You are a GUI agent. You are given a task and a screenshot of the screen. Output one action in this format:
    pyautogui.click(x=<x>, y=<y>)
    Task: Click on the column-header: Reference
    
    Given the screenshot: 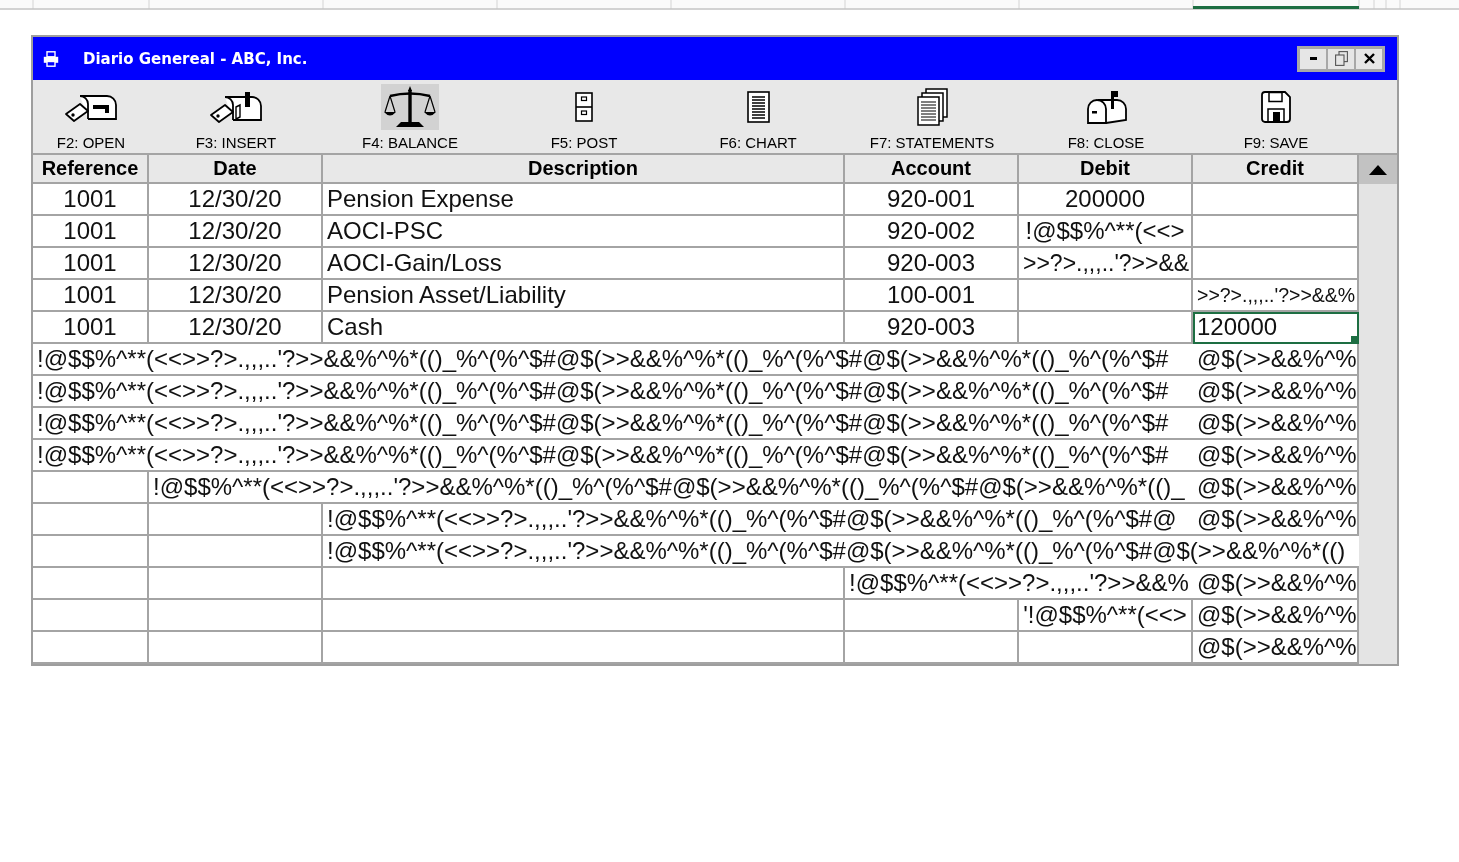 What is the action you would take?
    pyautogui.click(x=91, y=169)
    